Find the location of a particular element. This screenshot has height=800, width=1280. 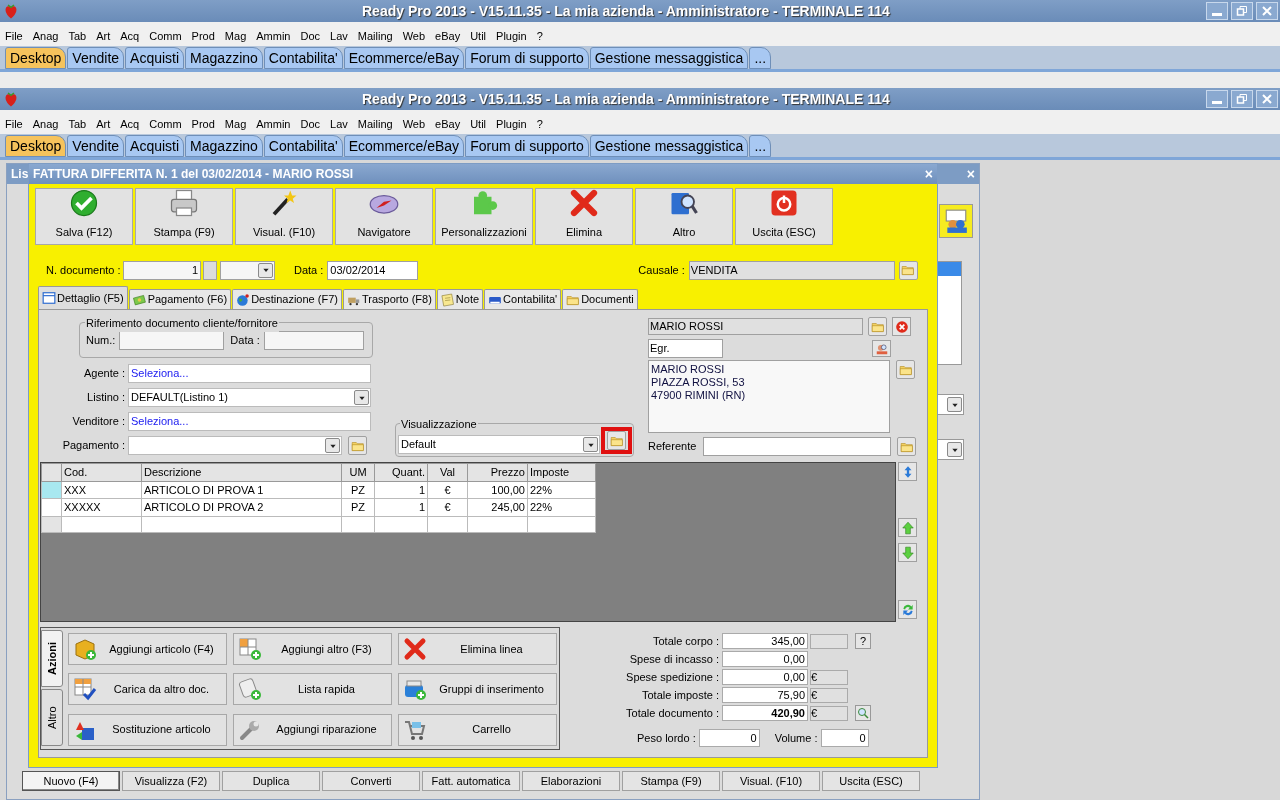

refresh-button is located at coordinates (907, 609).